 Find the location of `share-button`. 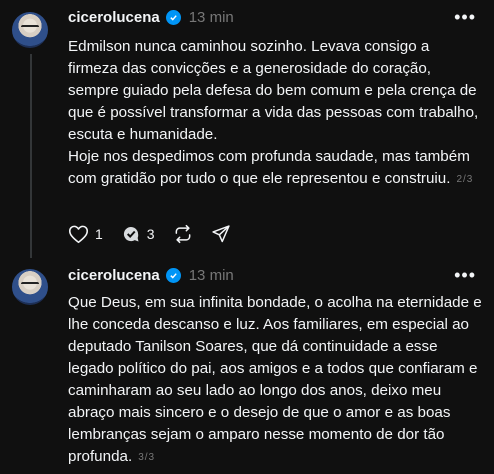

share-button is located at coordinates (221, 234).